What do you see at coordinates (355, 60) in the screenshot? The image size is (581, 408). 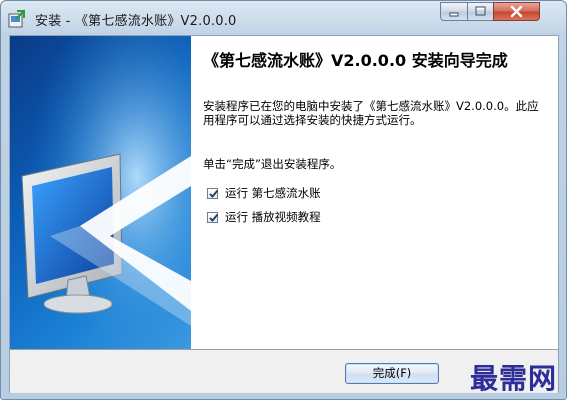 I see `finish-heading: 《第七感流水账》V2.0.0.0 安装向导完成` at bounding box center [355, 60].